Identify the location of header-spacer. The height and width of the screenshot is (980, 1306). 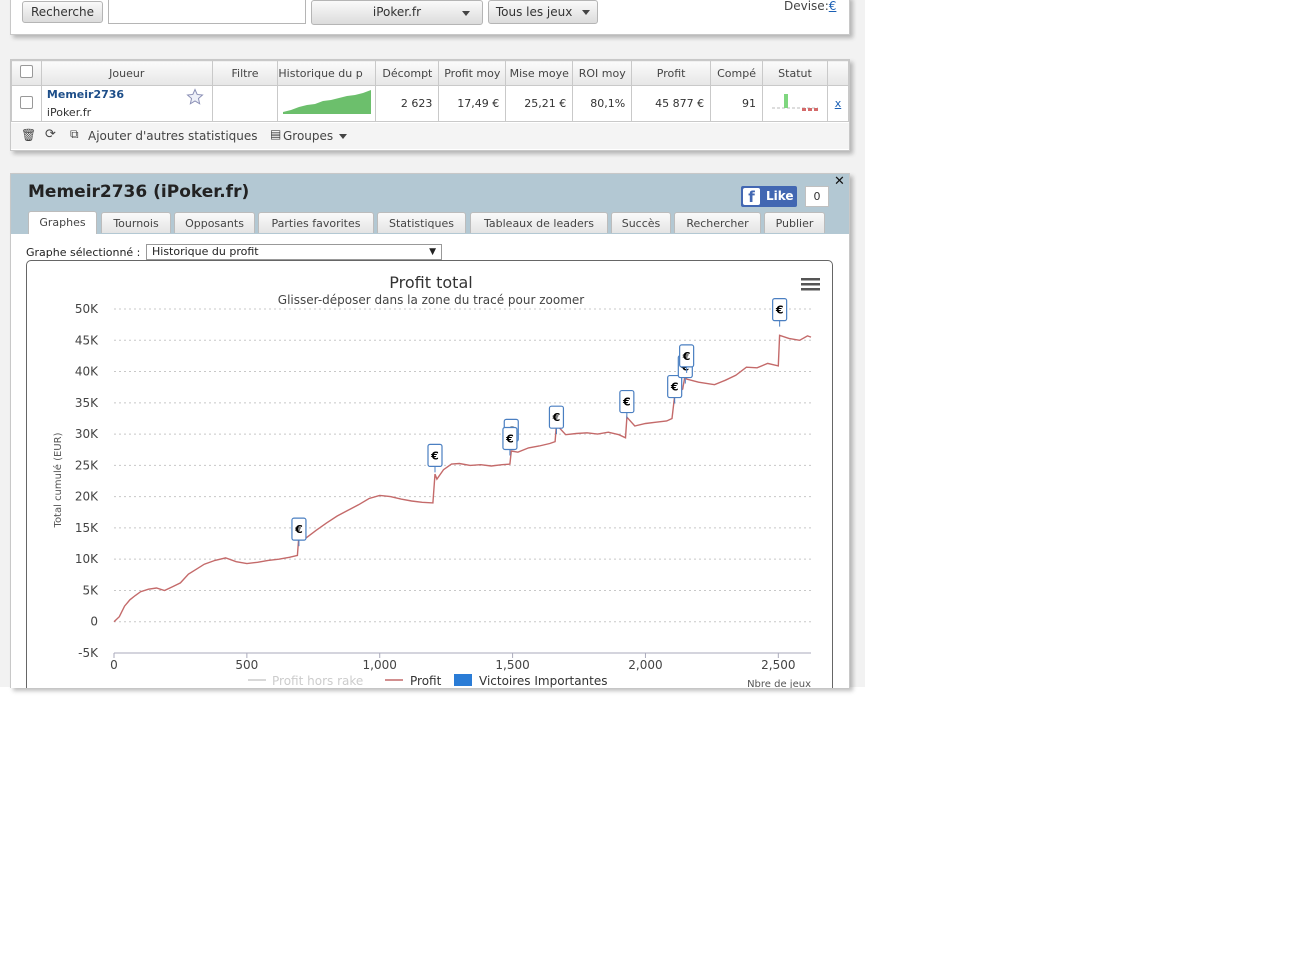
(838, 73).